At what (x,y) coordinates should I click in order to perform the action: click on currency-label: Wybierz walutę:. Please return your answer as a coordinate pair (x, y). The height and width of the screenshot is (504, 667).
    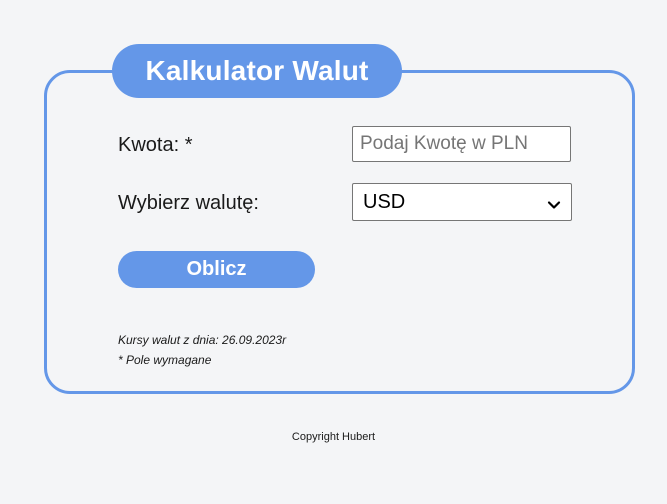
    Looking at the image, I should click on (188, 203).